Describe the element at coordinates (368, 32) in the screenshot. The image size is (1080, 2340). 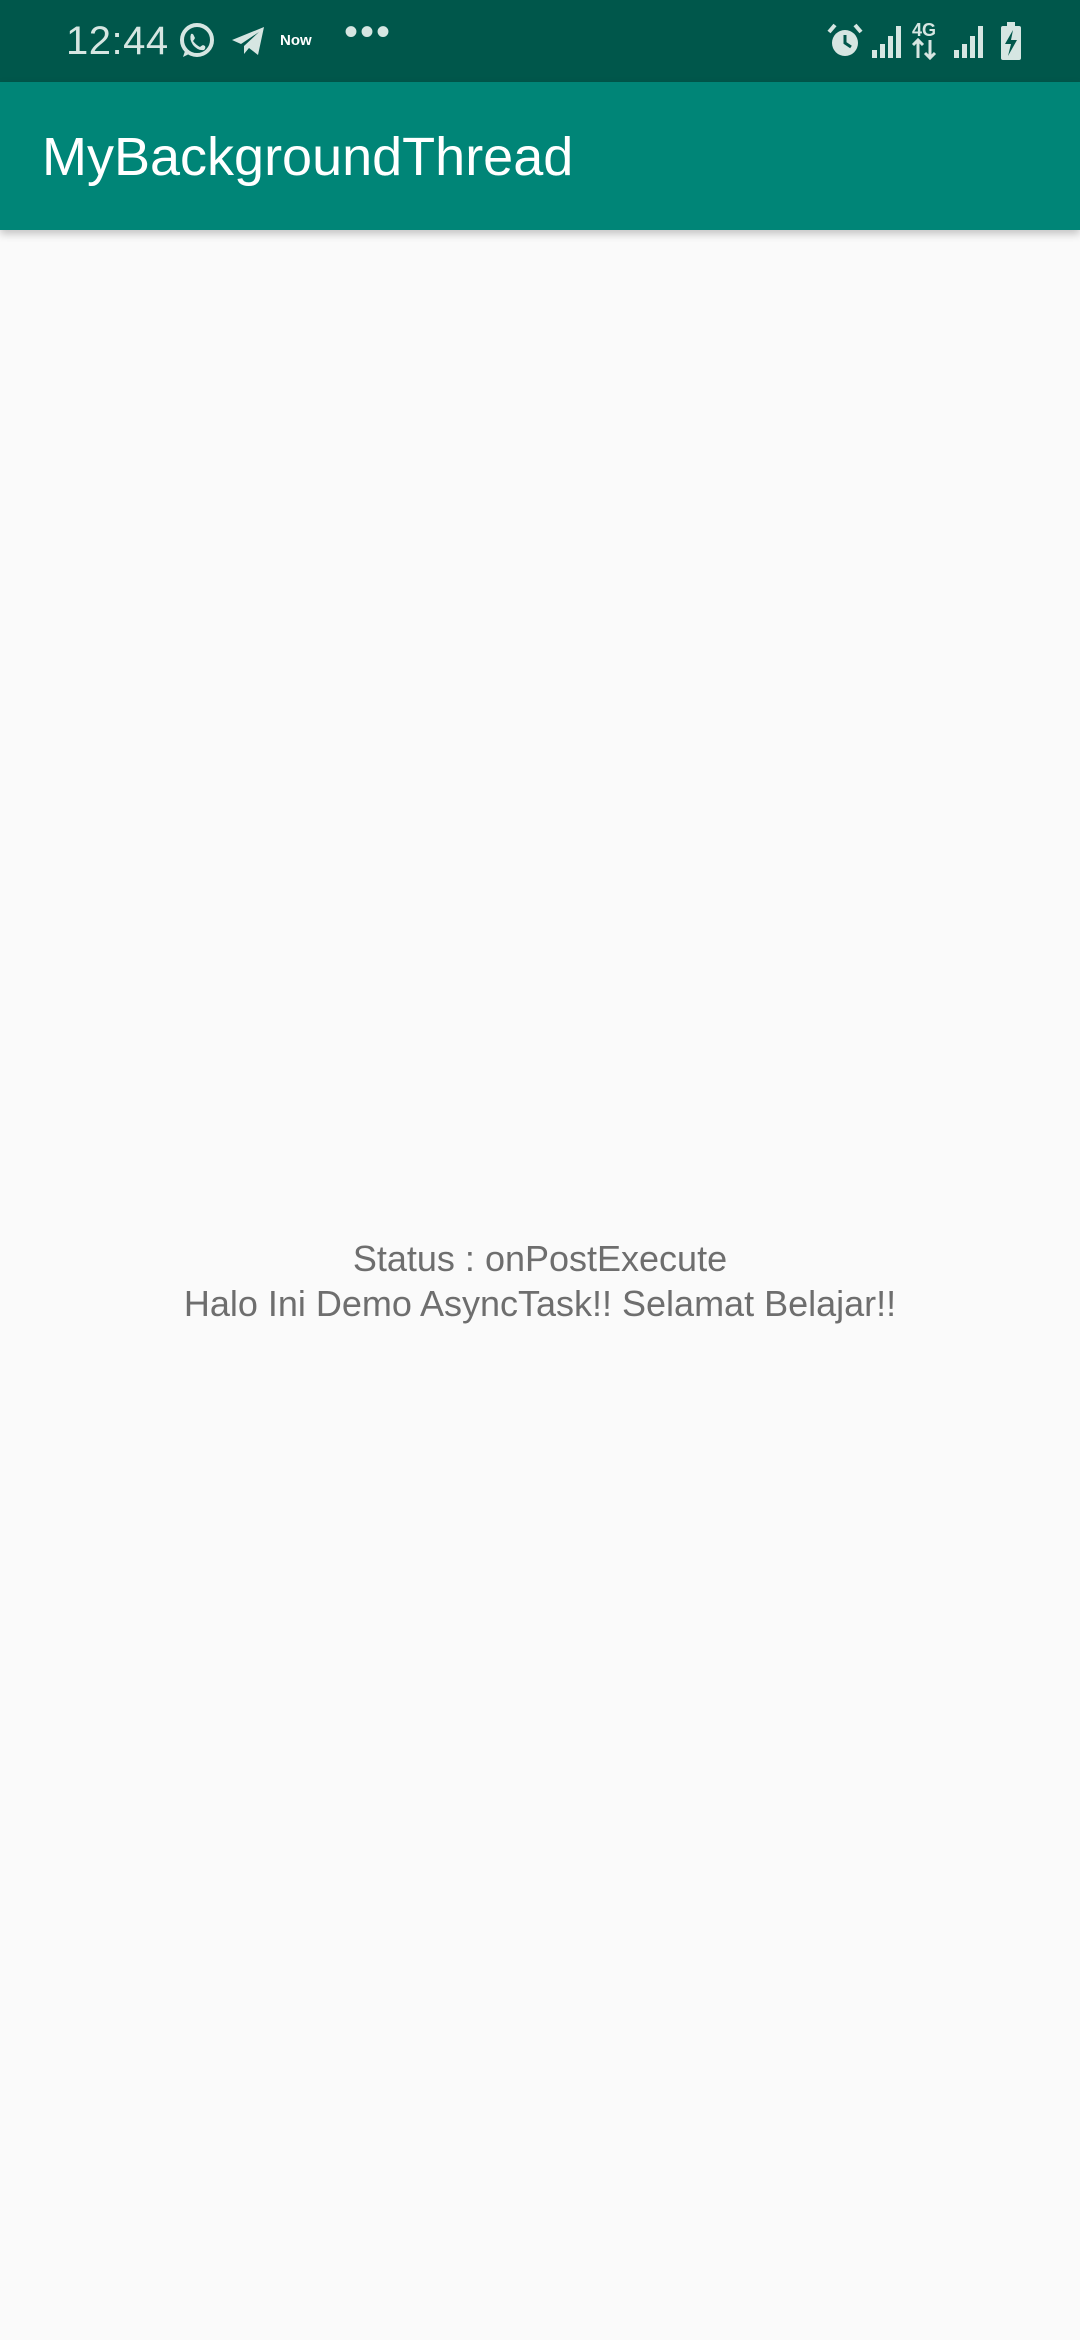
I see `more-dots-icon: •••` at that location.